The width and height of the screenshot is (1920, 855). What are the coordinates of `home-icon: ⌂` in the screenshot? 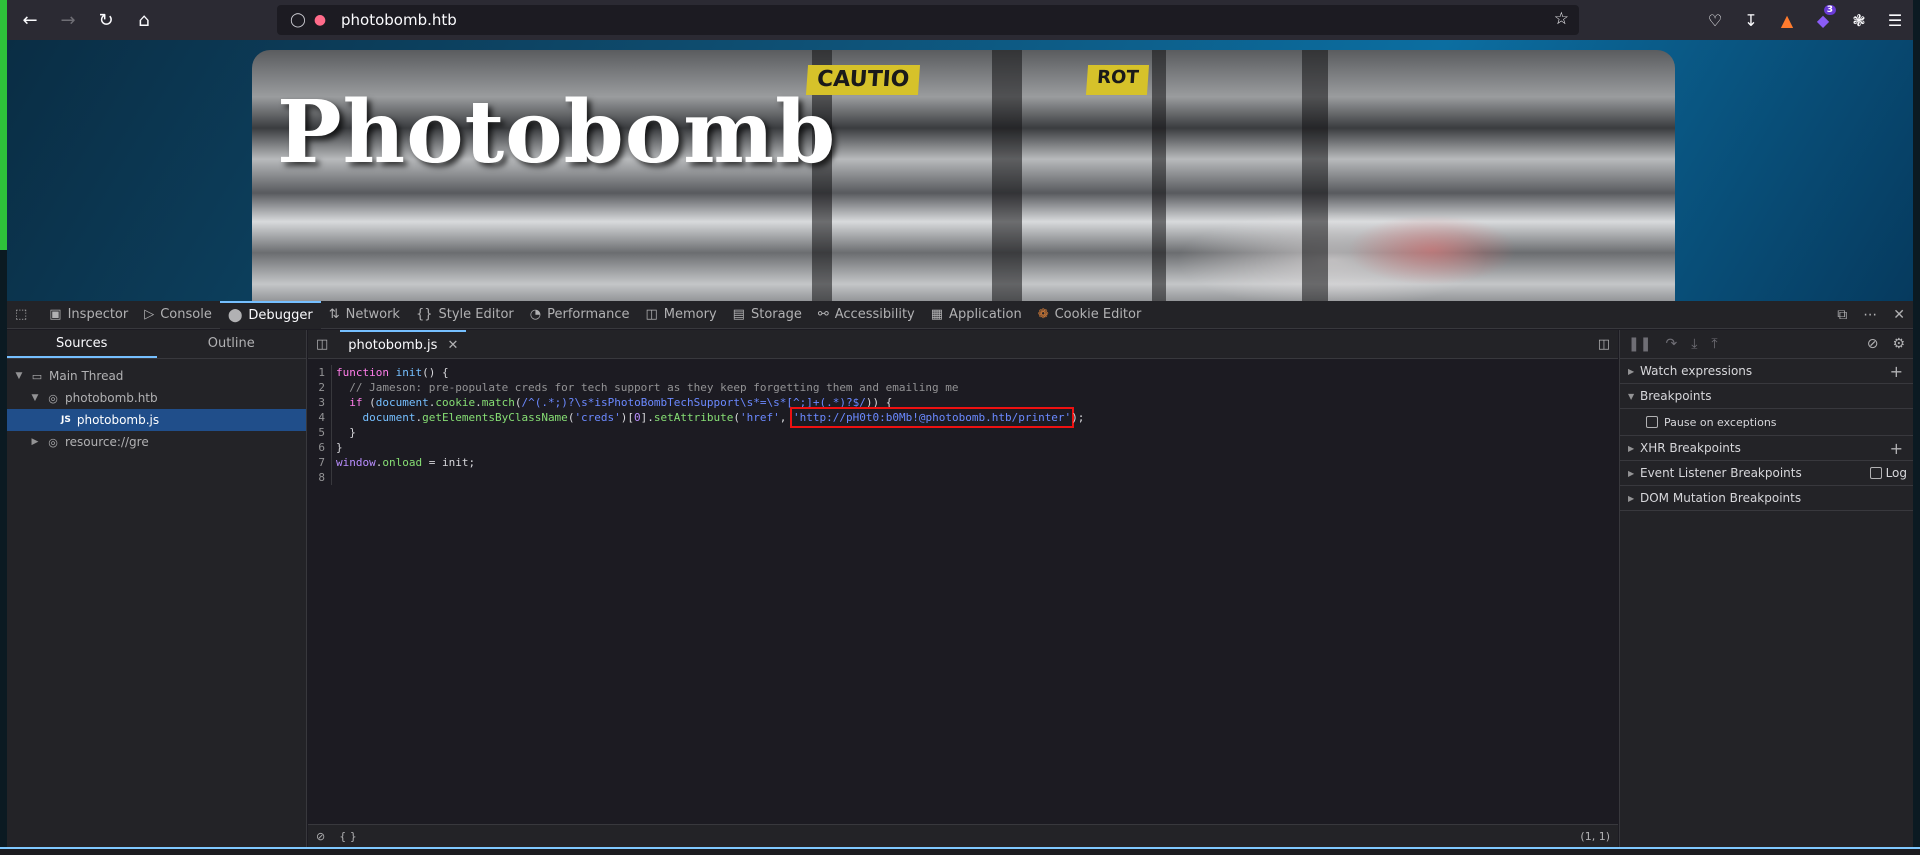 It's located at (144, 20).